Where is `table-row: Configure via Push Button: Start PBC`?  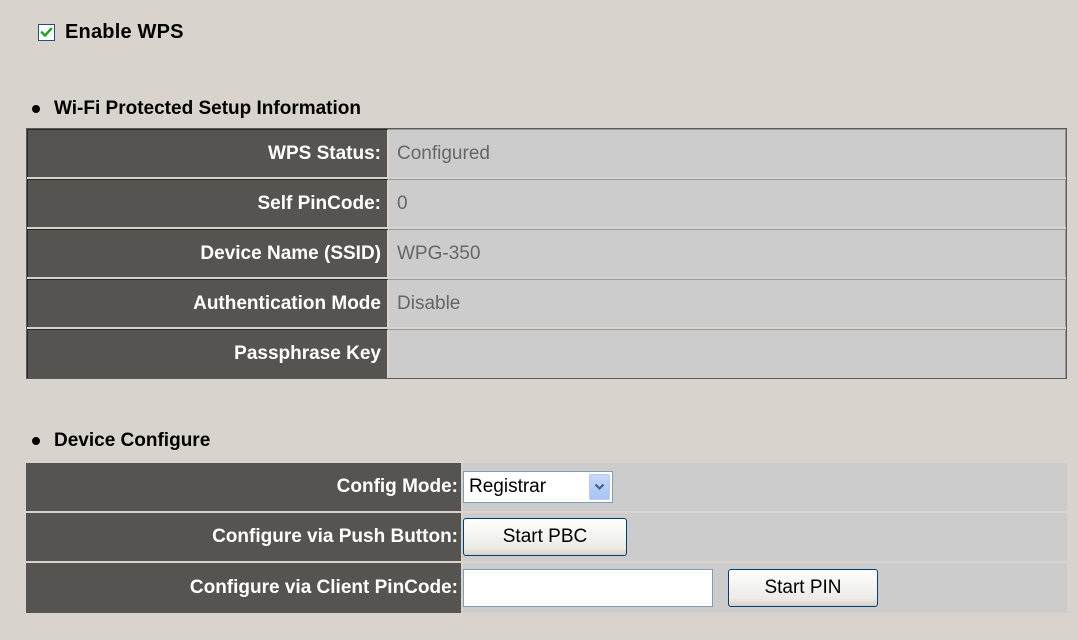 table-row: Configure via Push Button: Start PBC is located at coordinates (546, 538).